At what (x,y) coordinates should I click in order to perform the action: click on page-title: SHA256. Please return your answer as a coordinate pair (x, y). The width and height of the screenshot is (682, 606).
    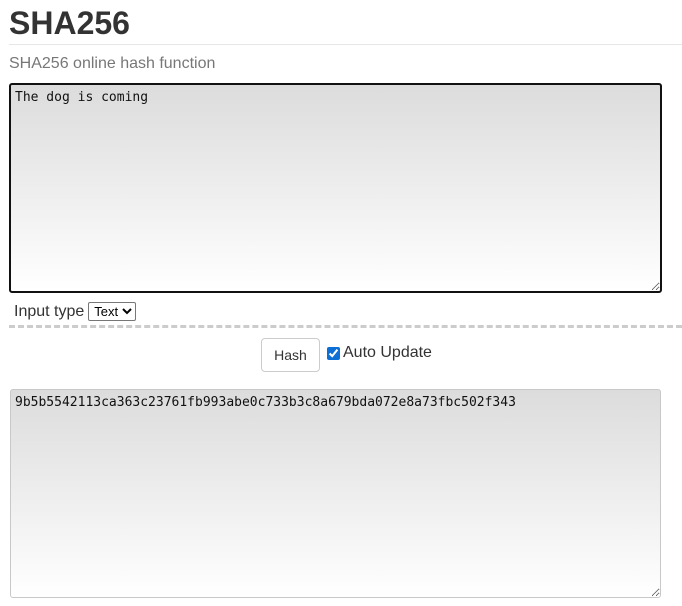
    Looking at the image, I should click on (69, 23).